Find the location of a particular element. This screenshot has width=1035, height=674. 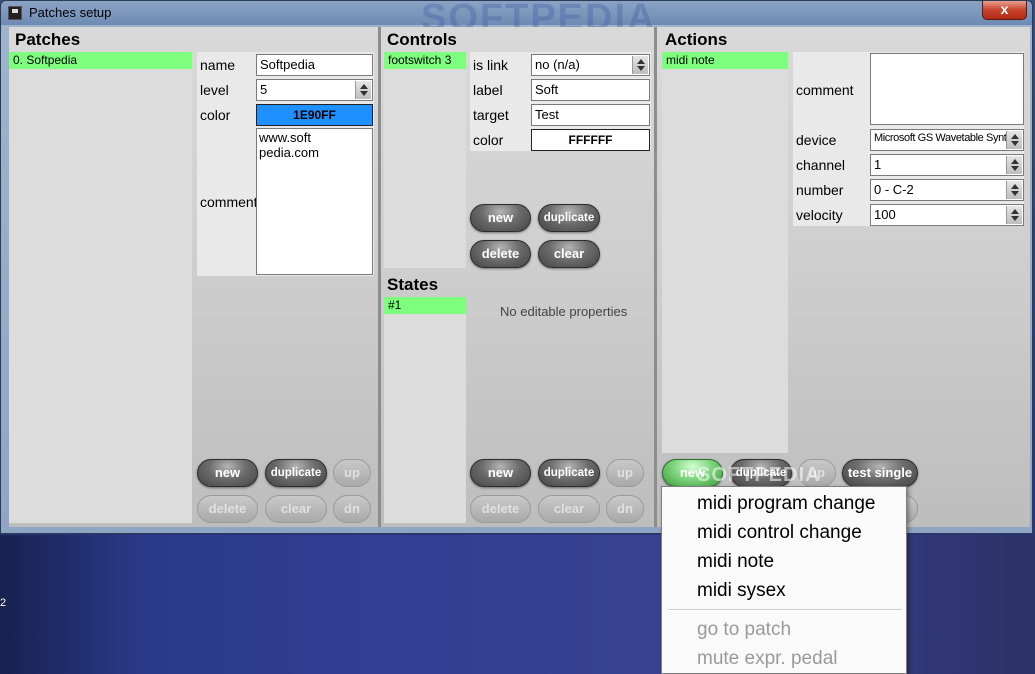

action-list-item: midi note is located at coordinates (725, 60).